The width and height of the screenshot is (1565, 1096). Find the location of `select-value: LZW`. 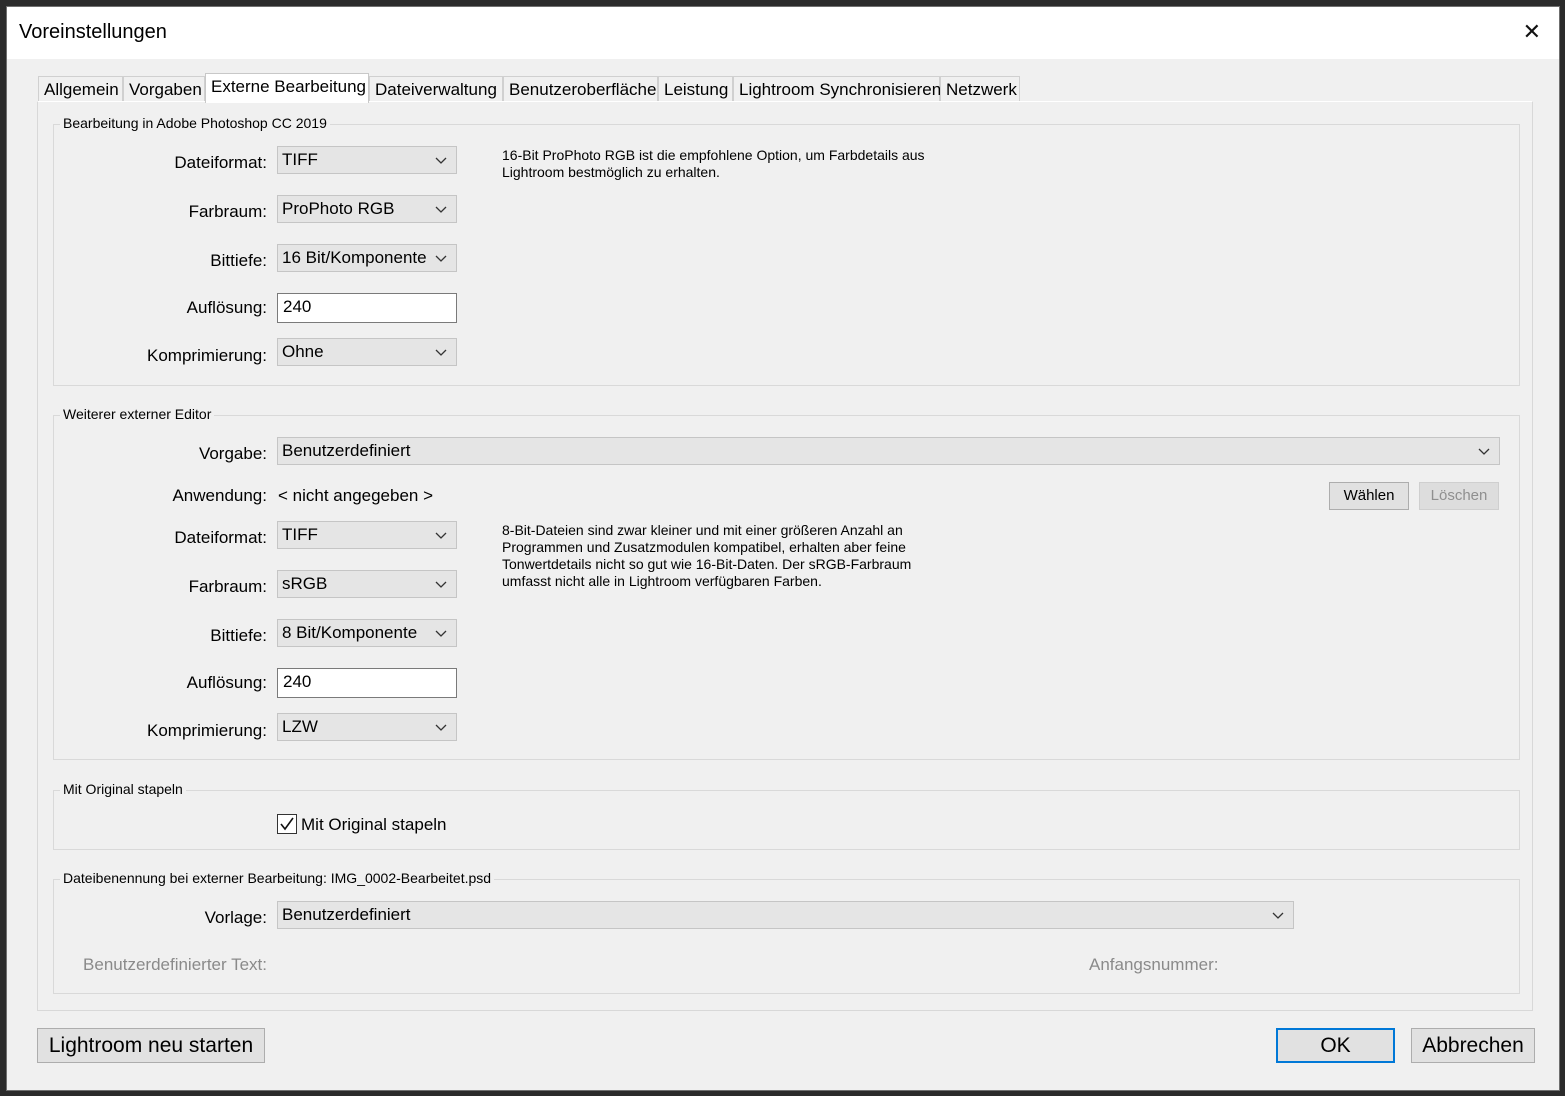

select-value: LZW is located at coordinates (300, 726).